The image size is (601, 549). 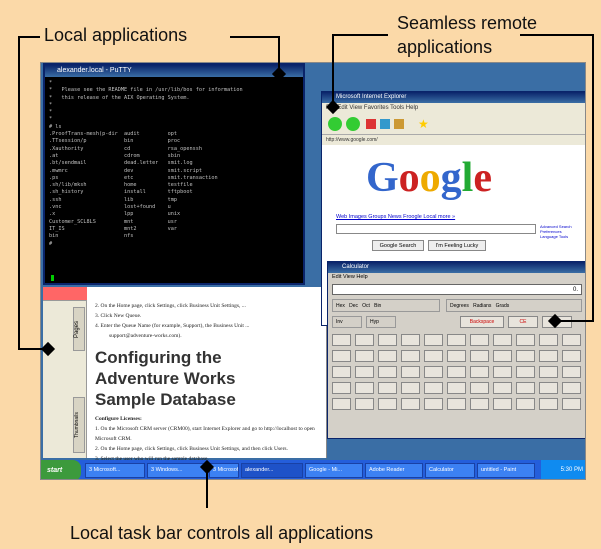 I want to click on calculator-titlebar: Calculator, so click(x=456, y=267).